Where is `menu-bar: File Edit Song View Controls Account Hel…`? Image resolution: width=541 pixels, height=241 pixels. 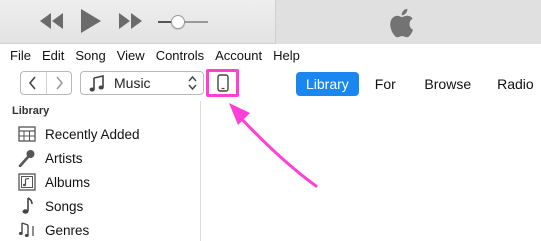 menu-bar: File Edit Song View Controls Account Hel… is located at coordinates (270, 55).